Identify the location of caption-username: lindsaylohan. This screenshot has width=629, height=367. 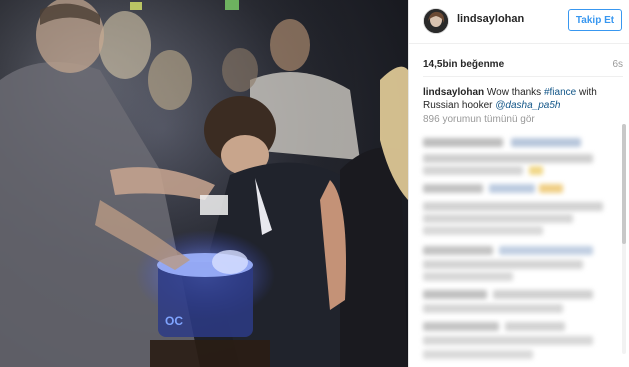
(453, 92).